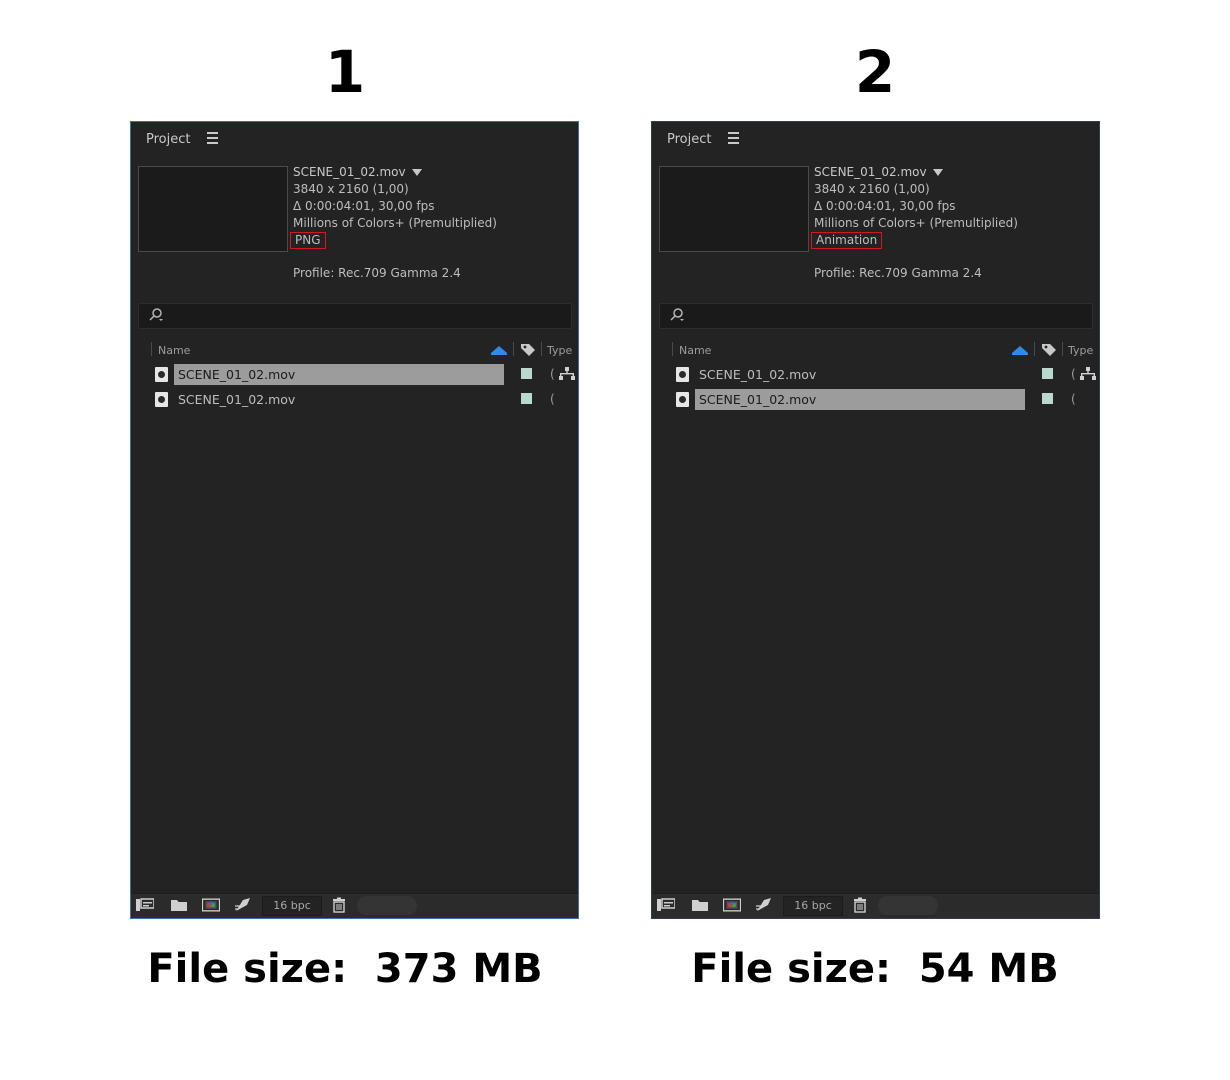  I want to click on footage-codec-highlight: PNG, so click(308, 240).